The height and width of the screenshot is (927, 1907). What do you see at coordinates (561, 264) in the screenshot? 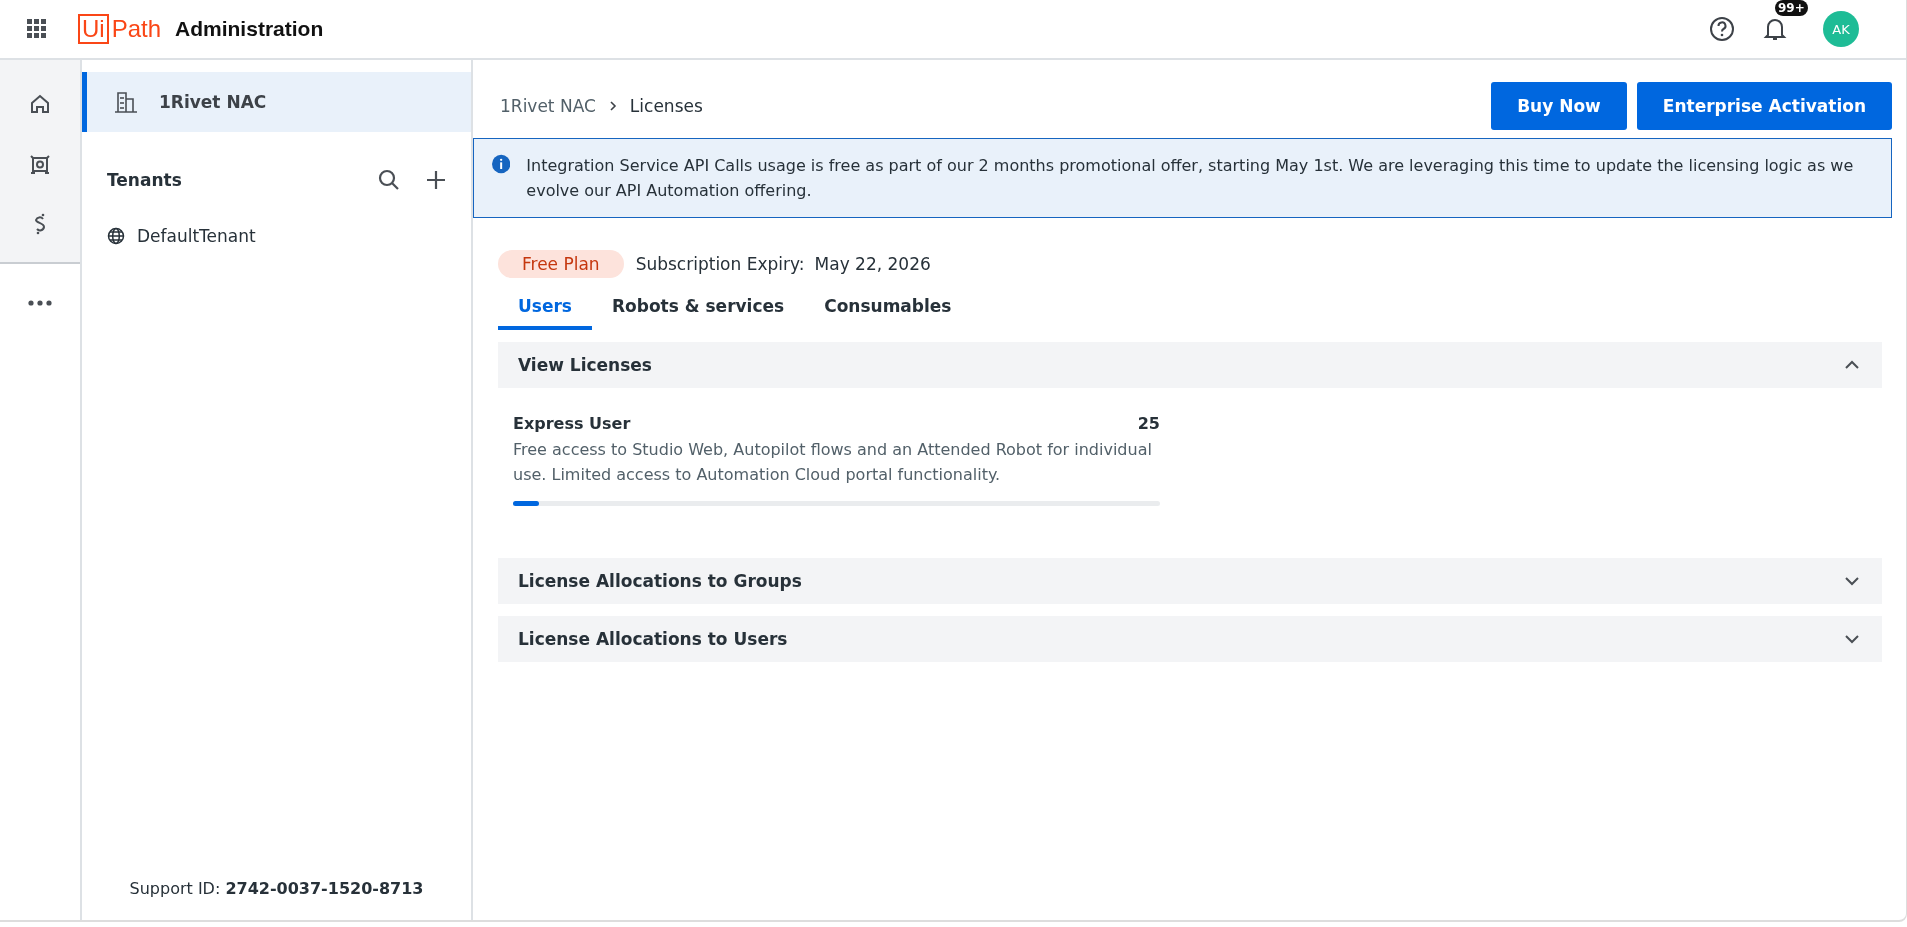
I see `plan-badge: Free Plan` at bounding box center [561, 264].